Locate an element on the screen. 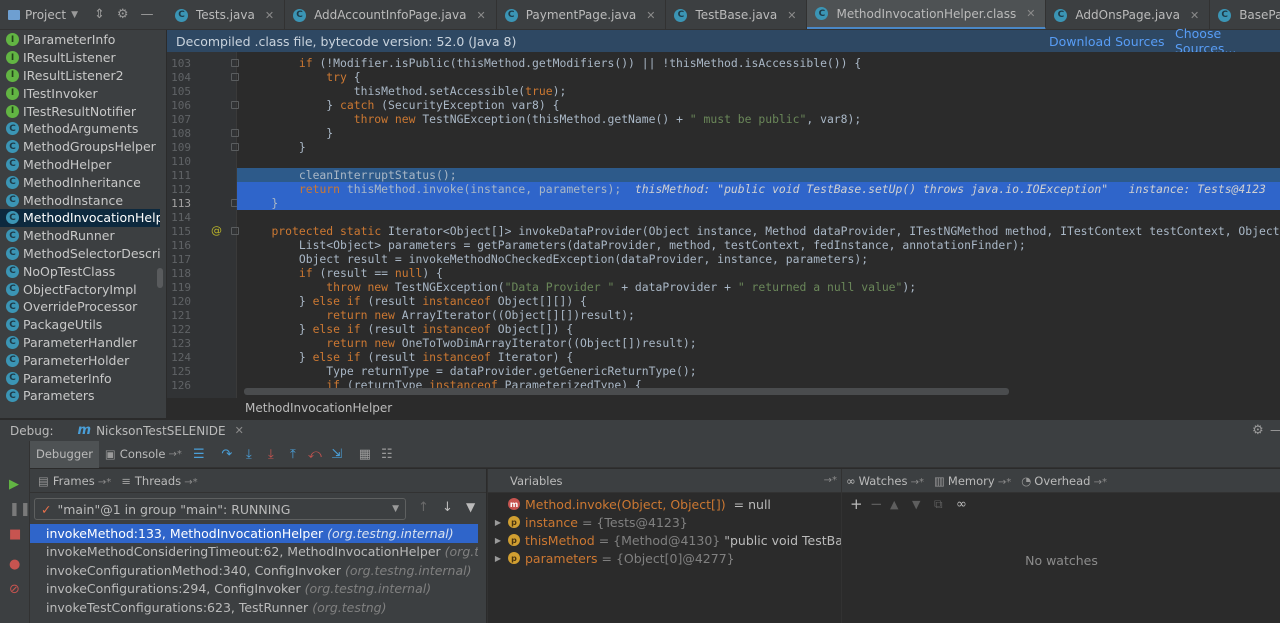 This screenshot has width=1280, height=623. project-tree-item: I ITestInvoker is located at coordinates (80, 93).